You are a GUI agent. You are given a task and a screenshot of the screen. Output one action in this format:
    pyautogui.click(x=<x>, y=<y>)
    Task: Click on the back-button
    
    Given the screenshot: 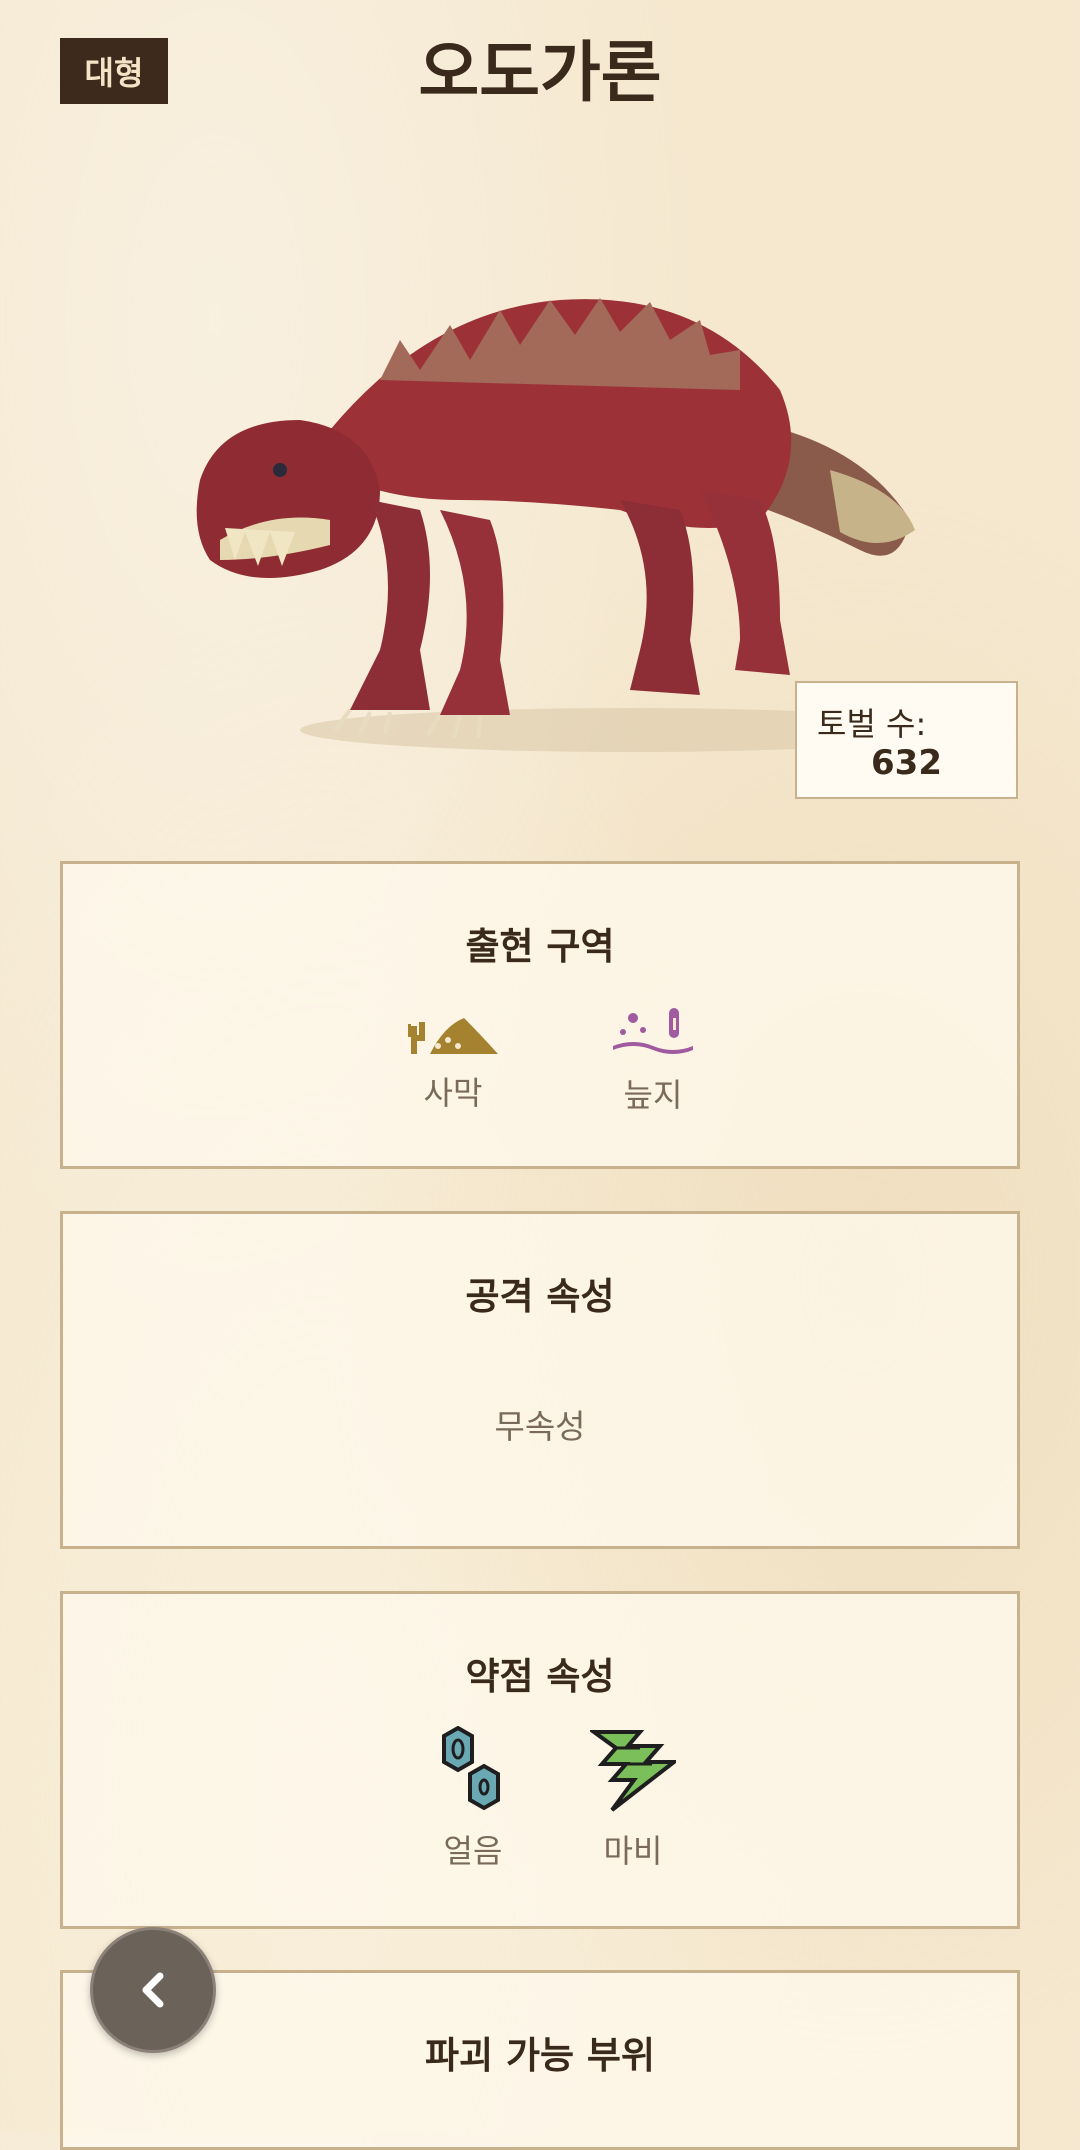 What is the action you would take?
    pyautogui.click(x=153, y=1990)
    